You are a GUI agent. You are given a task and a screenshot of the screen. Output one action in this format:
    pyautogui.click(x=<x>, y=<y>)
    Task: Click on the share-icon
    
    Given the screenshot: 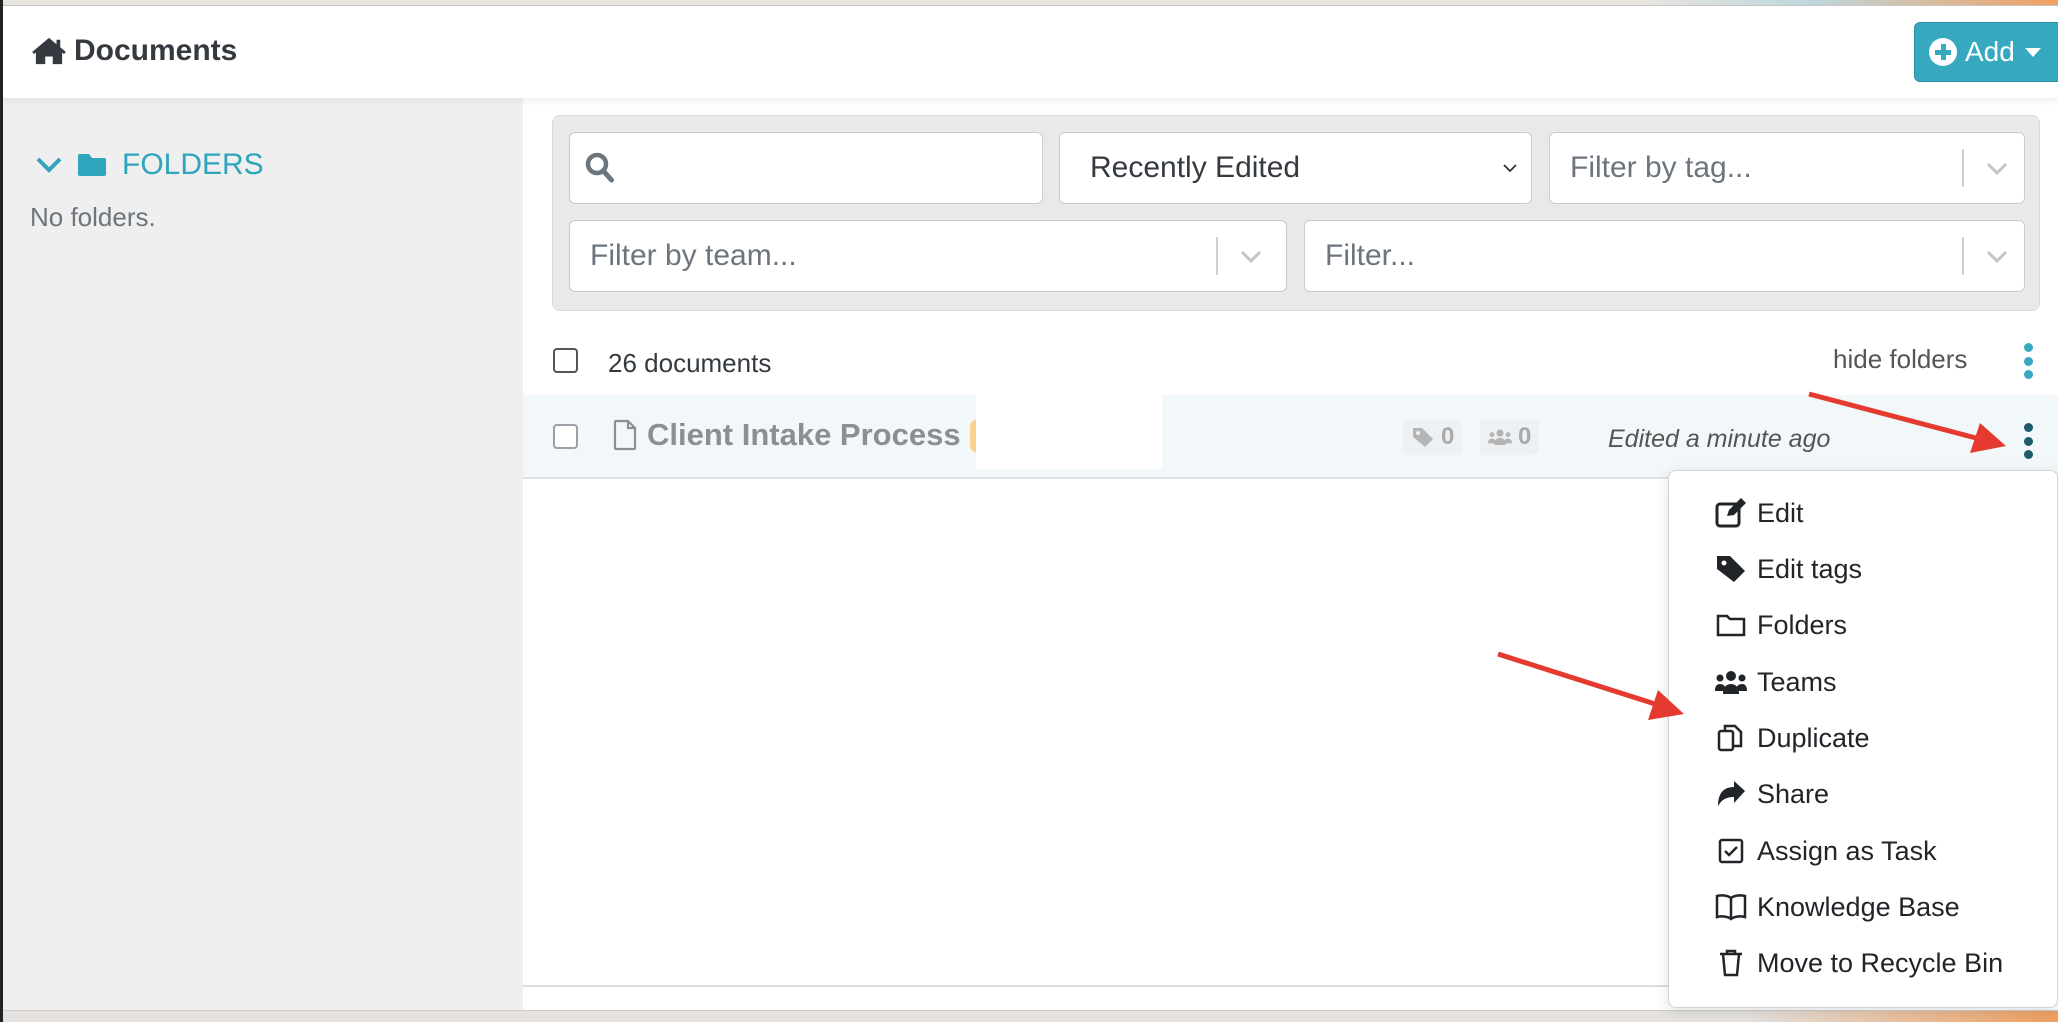 What is the action you would take?
    pyautogui.click(x=1731, y=793)
    